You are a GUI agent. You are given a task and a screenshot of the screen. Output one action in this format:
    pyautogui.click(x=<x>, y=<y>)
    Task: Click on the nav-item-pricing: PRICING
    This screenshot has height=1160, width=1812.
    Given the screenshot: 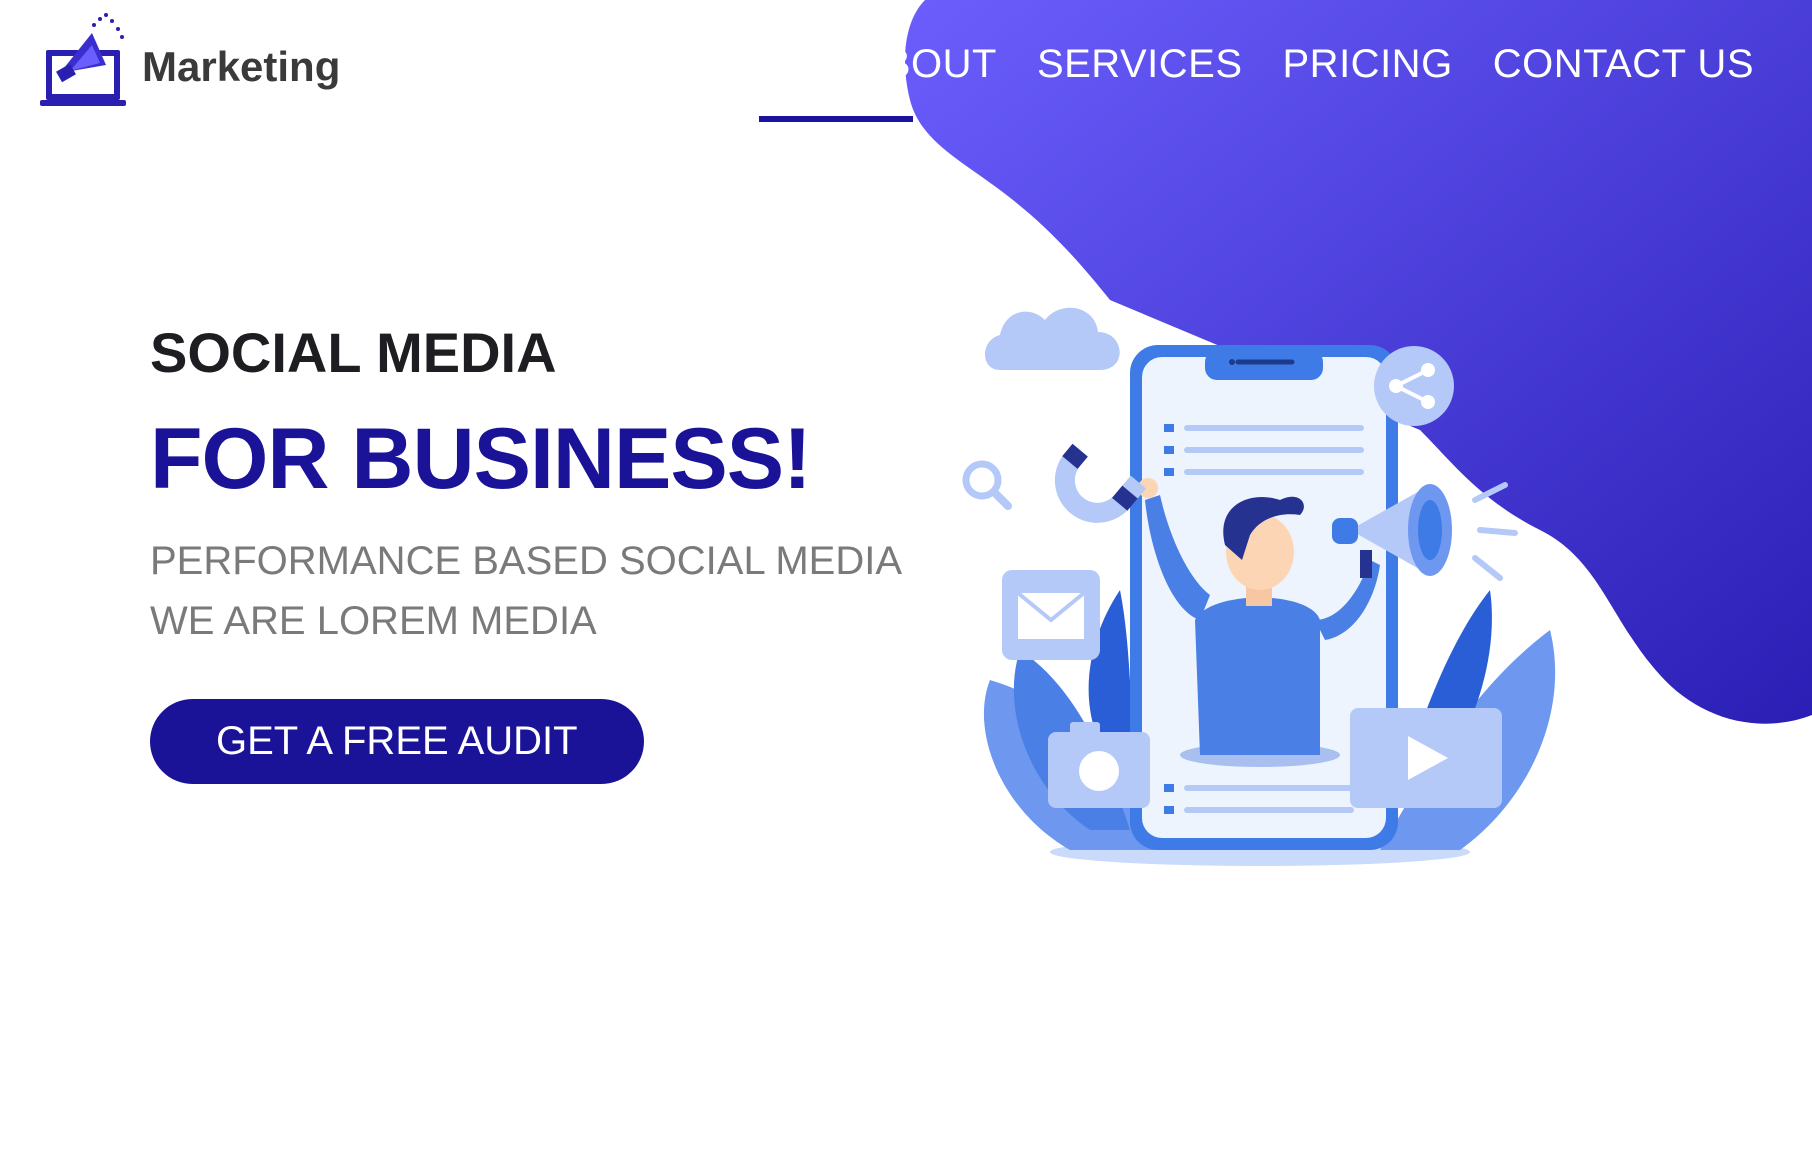 What is the action you would take?
    pyautogui.click(x=1368, y=64)
    